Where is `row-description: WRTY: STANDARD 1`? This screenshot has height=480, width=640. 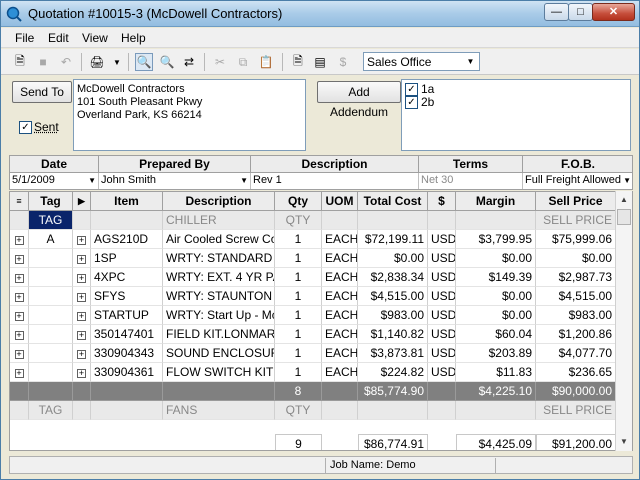
row-description: WRTY: STANDARD 1 is located at coordinates (219, 258).